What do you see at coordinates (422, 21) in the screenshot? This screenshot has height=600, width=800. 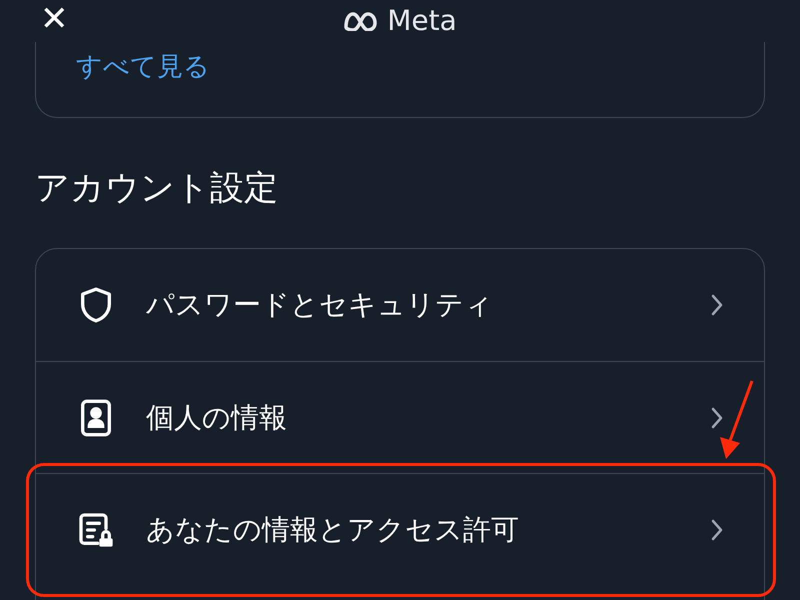 I see `app-title: Meta` at bounding box center [422, 21].